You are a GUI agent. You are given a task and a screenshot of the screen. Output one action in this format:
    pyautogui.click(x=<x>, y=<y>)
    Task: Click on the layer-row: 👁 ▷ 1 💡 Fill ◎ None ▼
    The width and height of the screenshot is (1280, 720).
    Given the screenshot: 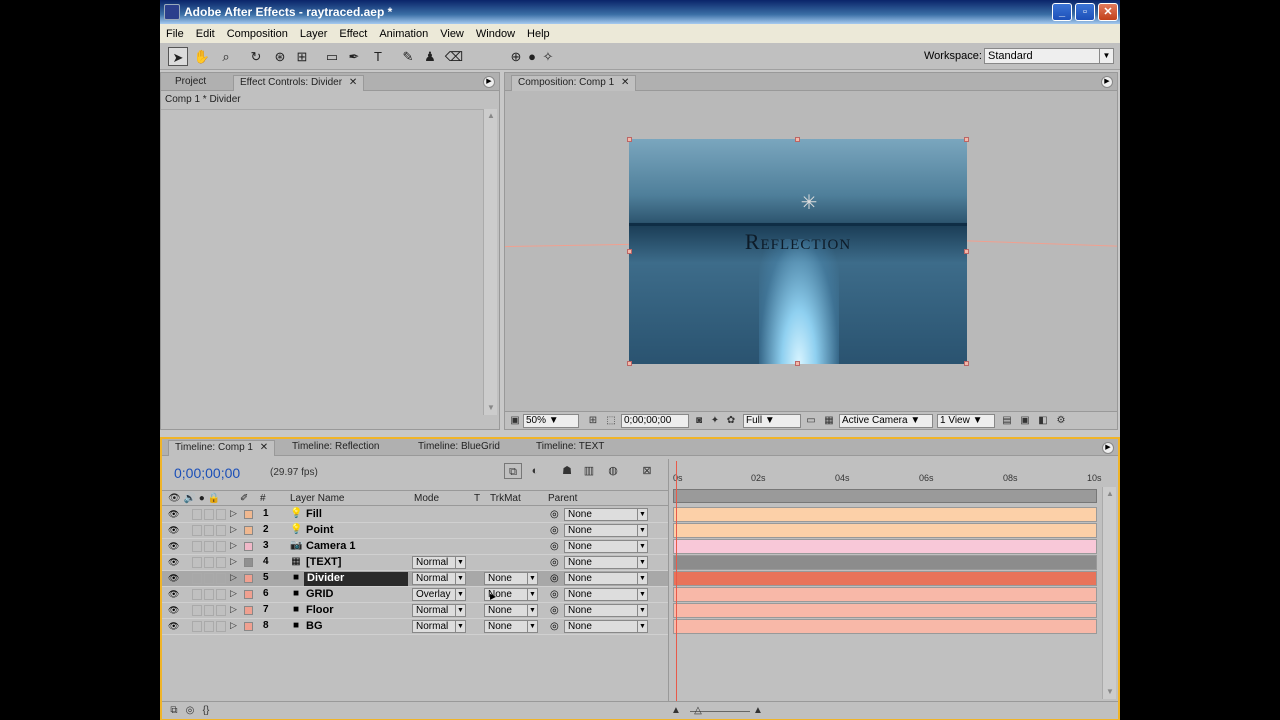 What is the action you would take?
    pyautogui.click(x=415, y=515)
    